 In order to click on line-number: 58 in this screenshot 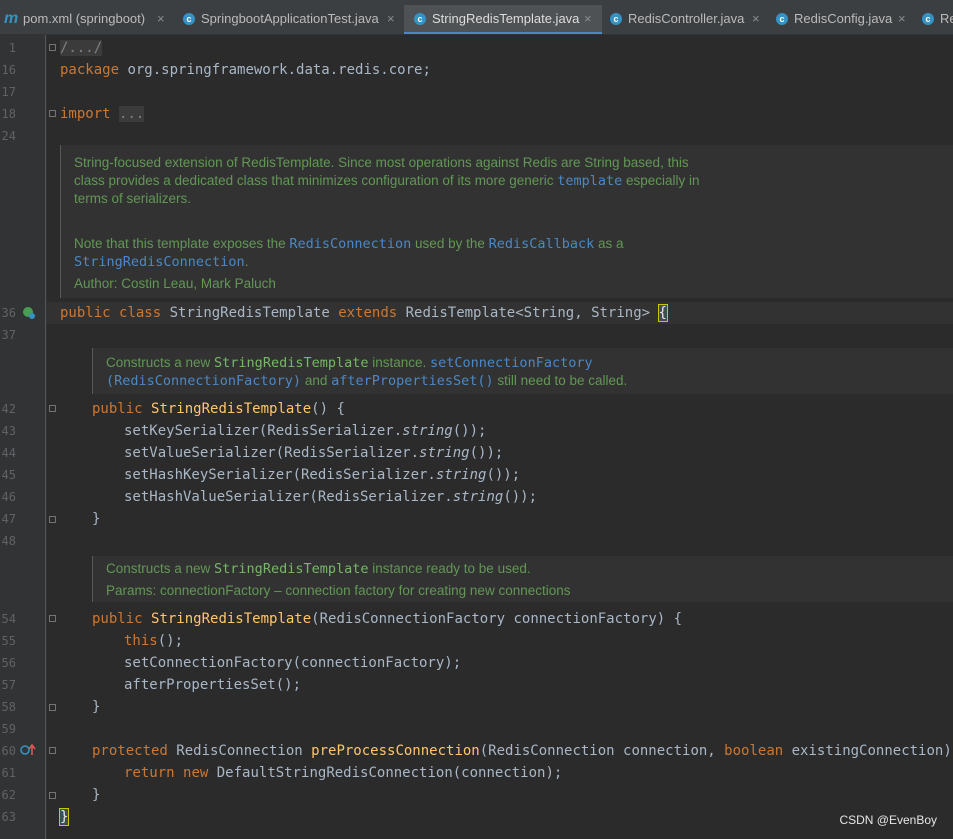, I will do `click(8, 707)`.